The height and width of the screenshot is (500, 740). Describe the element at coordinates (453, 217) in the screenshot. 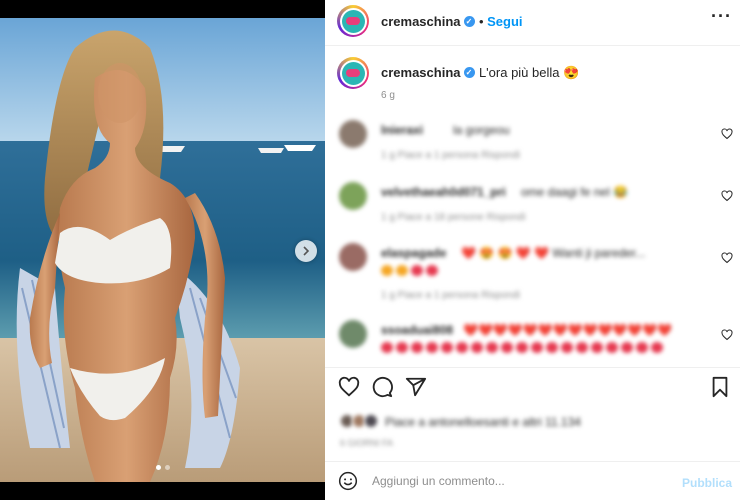

I see `comment-meta: 1 g Piace a 18 persone Rispondi` at that location.